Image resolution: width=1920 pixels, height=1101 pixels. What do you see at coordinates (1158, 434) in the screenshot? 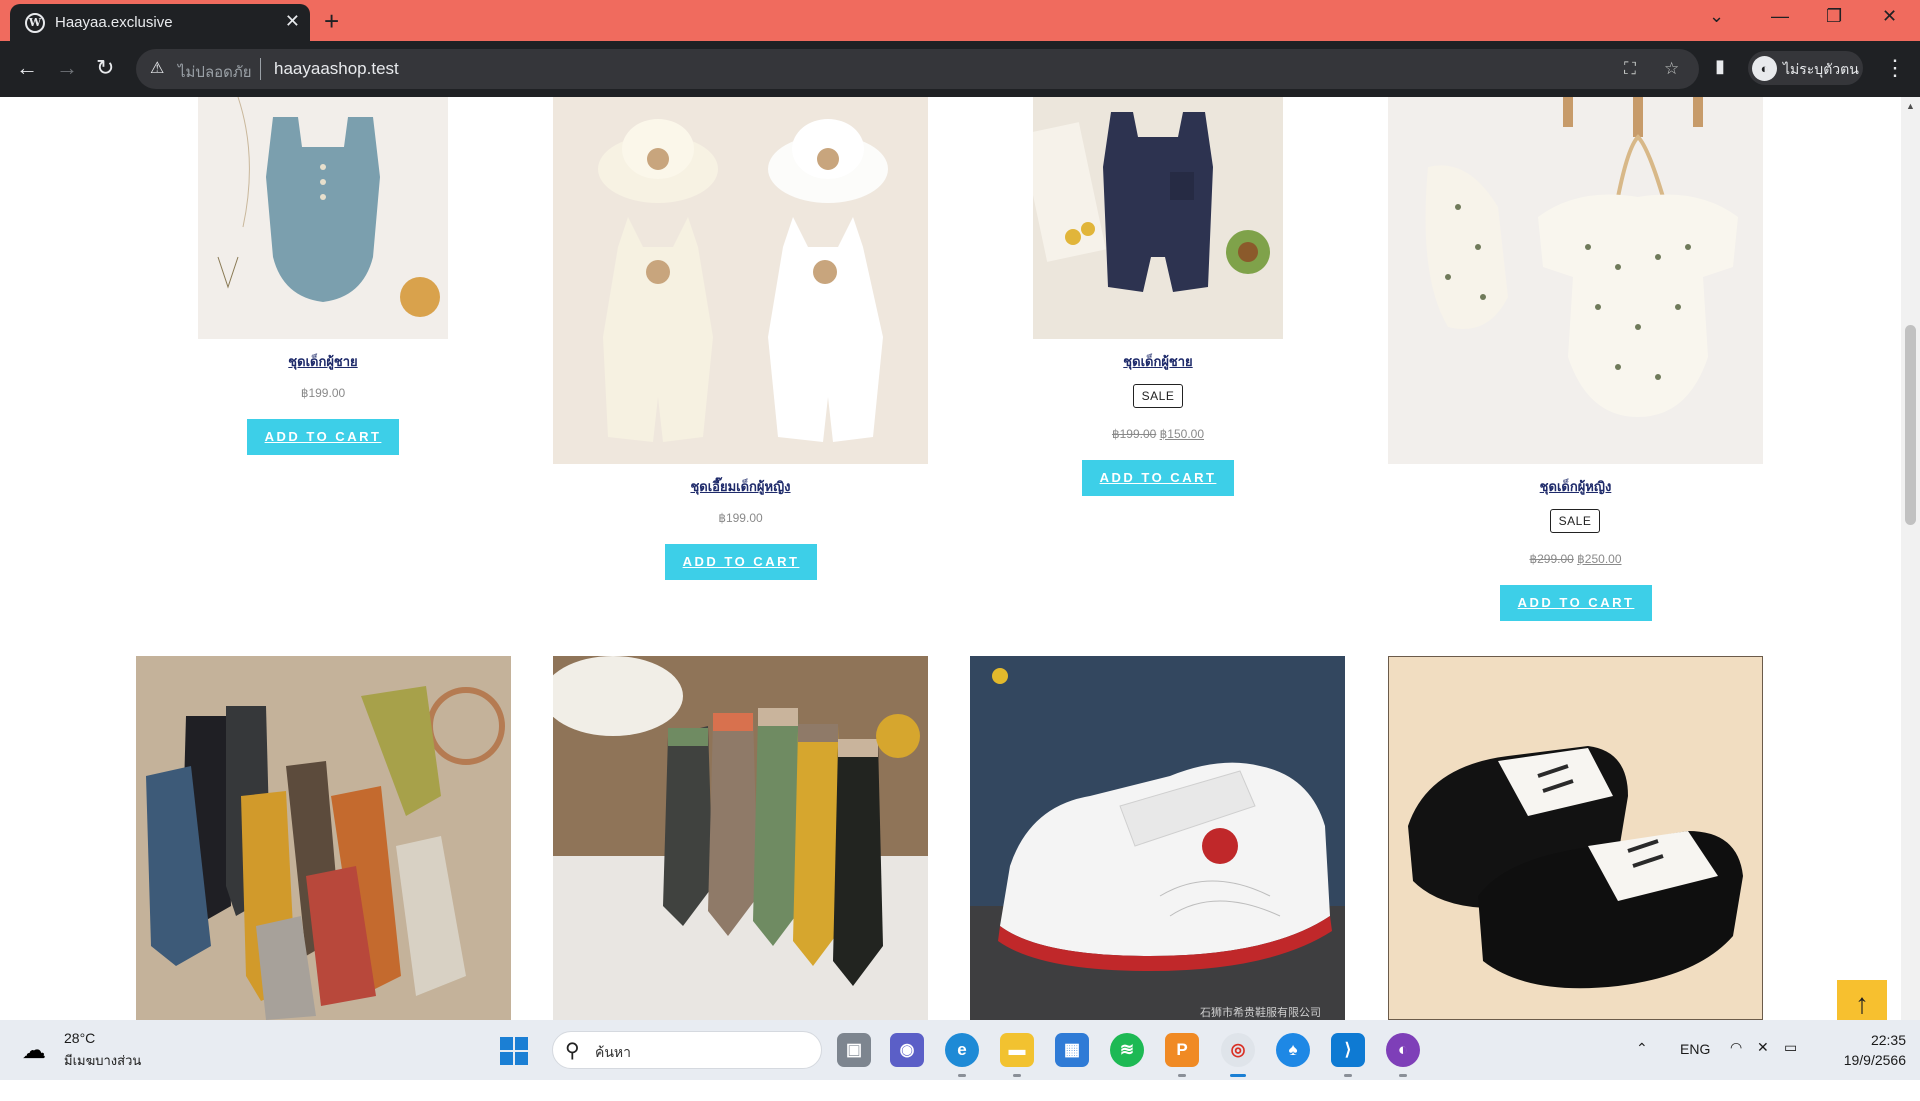
I see `product-price: ฿199.00 ฿150.00` at bounding box center [1158, 434].